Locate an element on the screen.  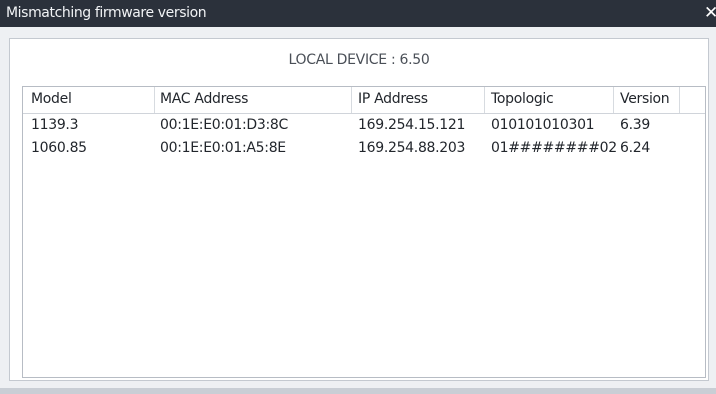
local-device-version: LOCAL DEVICE : 6.50 is located at coordinates (359, 60).